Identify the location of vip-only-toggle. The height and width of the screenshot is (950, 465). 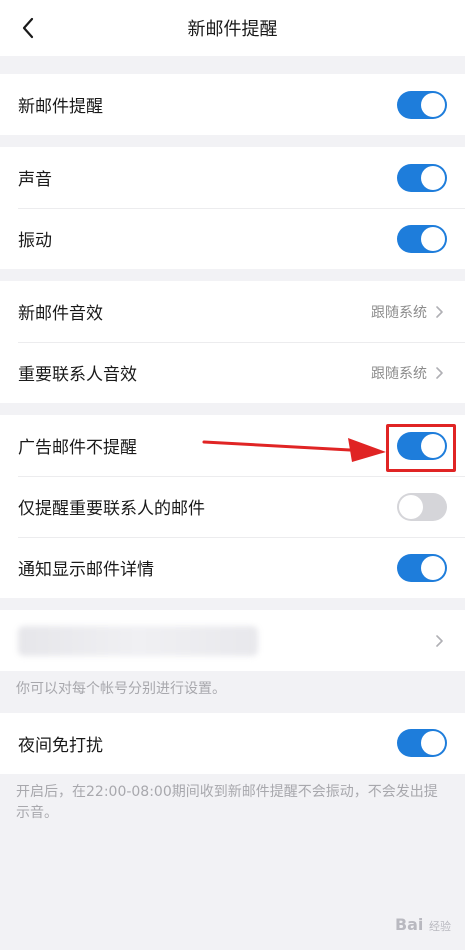
(422, 506).